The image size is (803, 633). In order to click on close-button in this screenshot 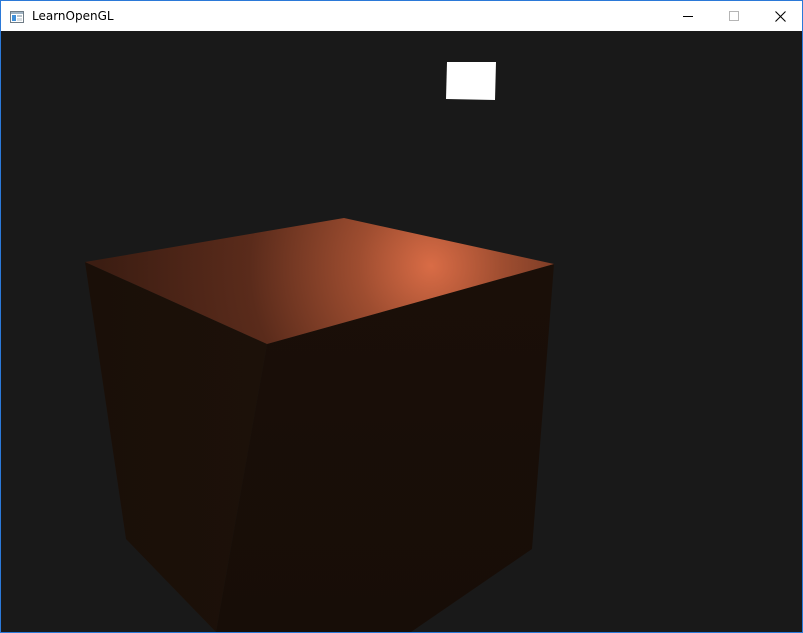, I will do `click(779, 16)`.